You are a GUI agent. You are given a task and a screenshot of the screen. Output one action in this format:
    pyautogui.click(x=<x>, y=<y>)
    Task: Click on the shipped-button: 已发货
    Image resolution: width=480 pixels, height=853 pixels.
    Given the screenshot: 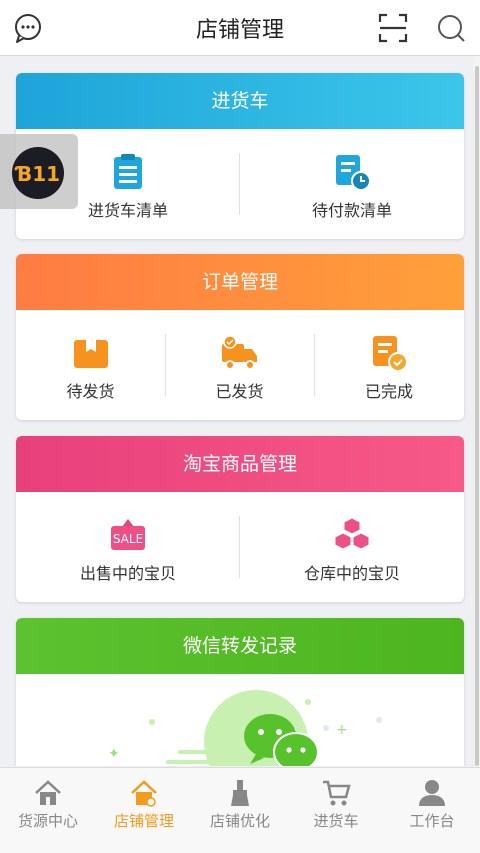 What is the action you would take?
    pyautogui.click(x=239, y=365)
    